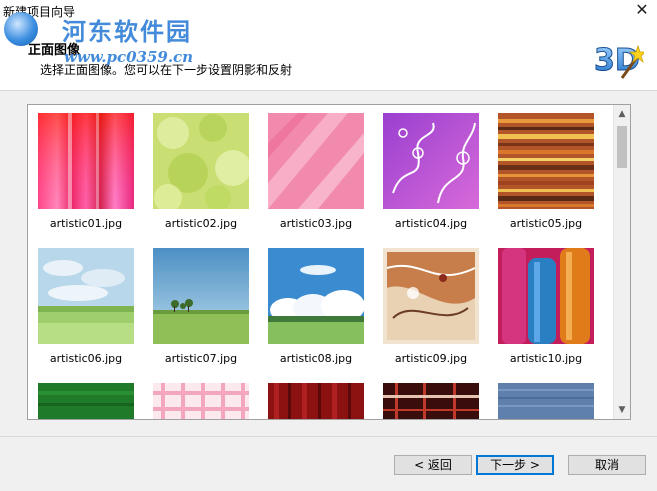  What do you see at coordinates (546, 223) in the screenshot?
I see `thumbnail-label: artistic05.jpg` at bounding box center [546, 223].